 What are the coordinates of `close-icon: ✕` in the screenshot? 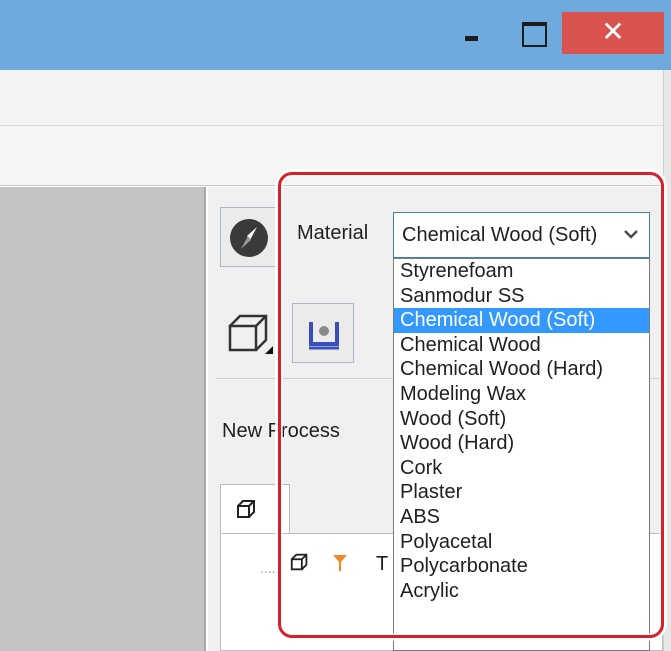 It's located at (613, 31).